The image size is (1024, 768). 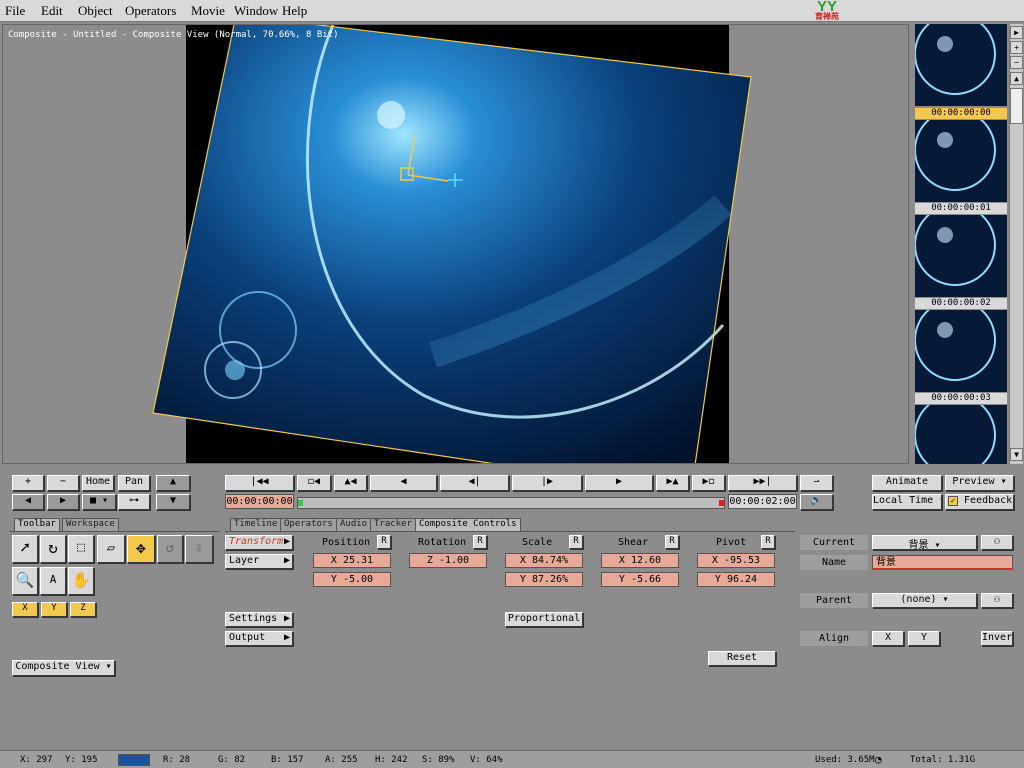 What do you see at coordinates (350, 483) in the screenshot?
I see `prev-key-button: ▲◀` at bounding box center [350, 483].